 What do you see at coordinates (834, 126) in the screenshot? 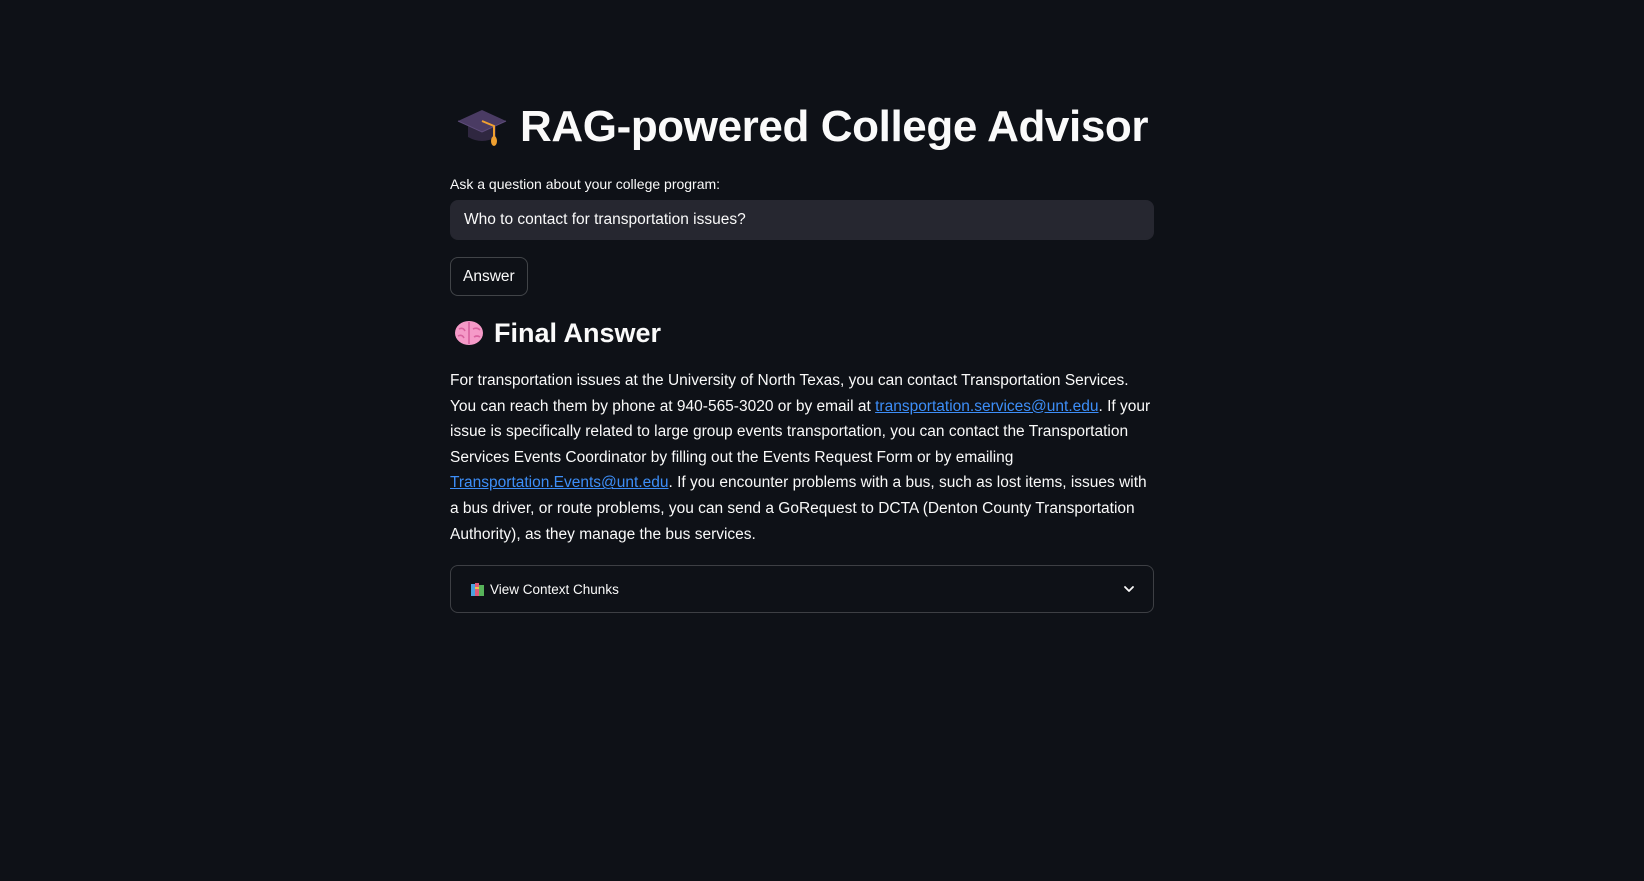
I see `page-title: RAG-powered College Advisor` at bounding box center [834, 126].